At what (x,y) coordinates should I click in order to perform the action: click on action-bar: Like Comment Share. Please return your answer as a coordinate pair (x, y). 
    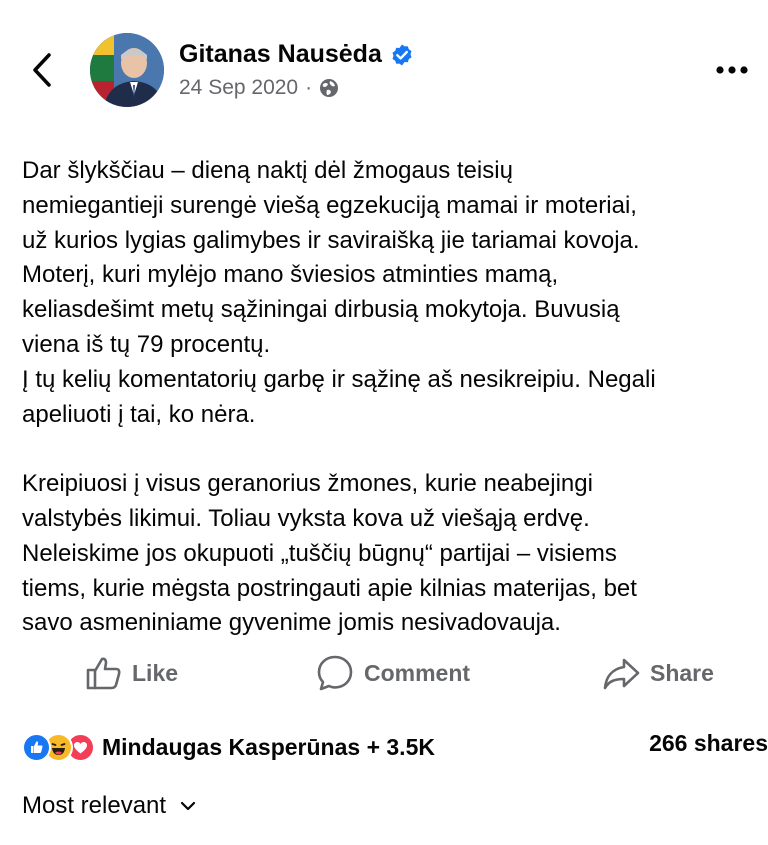
    Looking at the image, I should click on (384, 673).